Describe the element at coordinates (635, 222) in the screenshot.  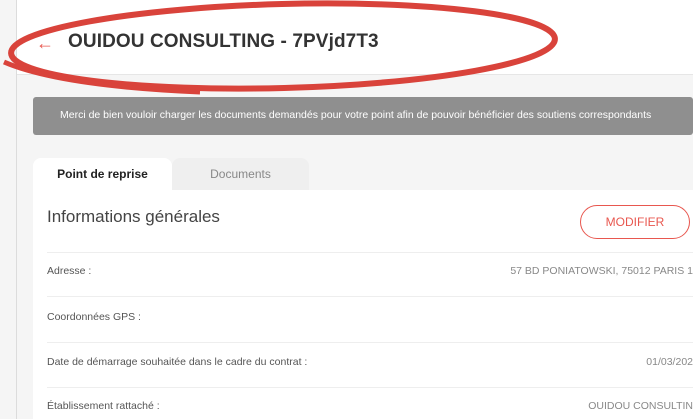
I see `modify-button: MODIFIER` at that location.